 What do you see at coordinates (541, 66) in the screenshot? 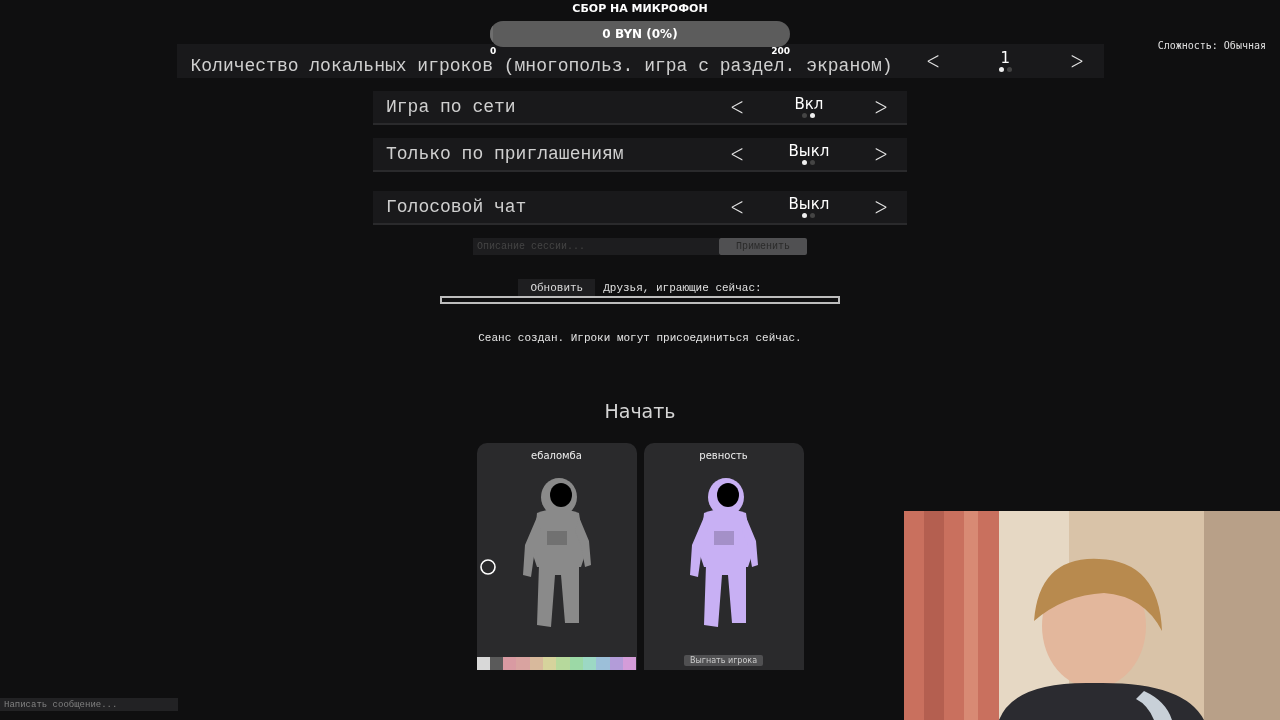
I see `player-count-label: Количество локальных игроков (многопольз. игра с раздел. экраном)` at bounding box center [541, 66].